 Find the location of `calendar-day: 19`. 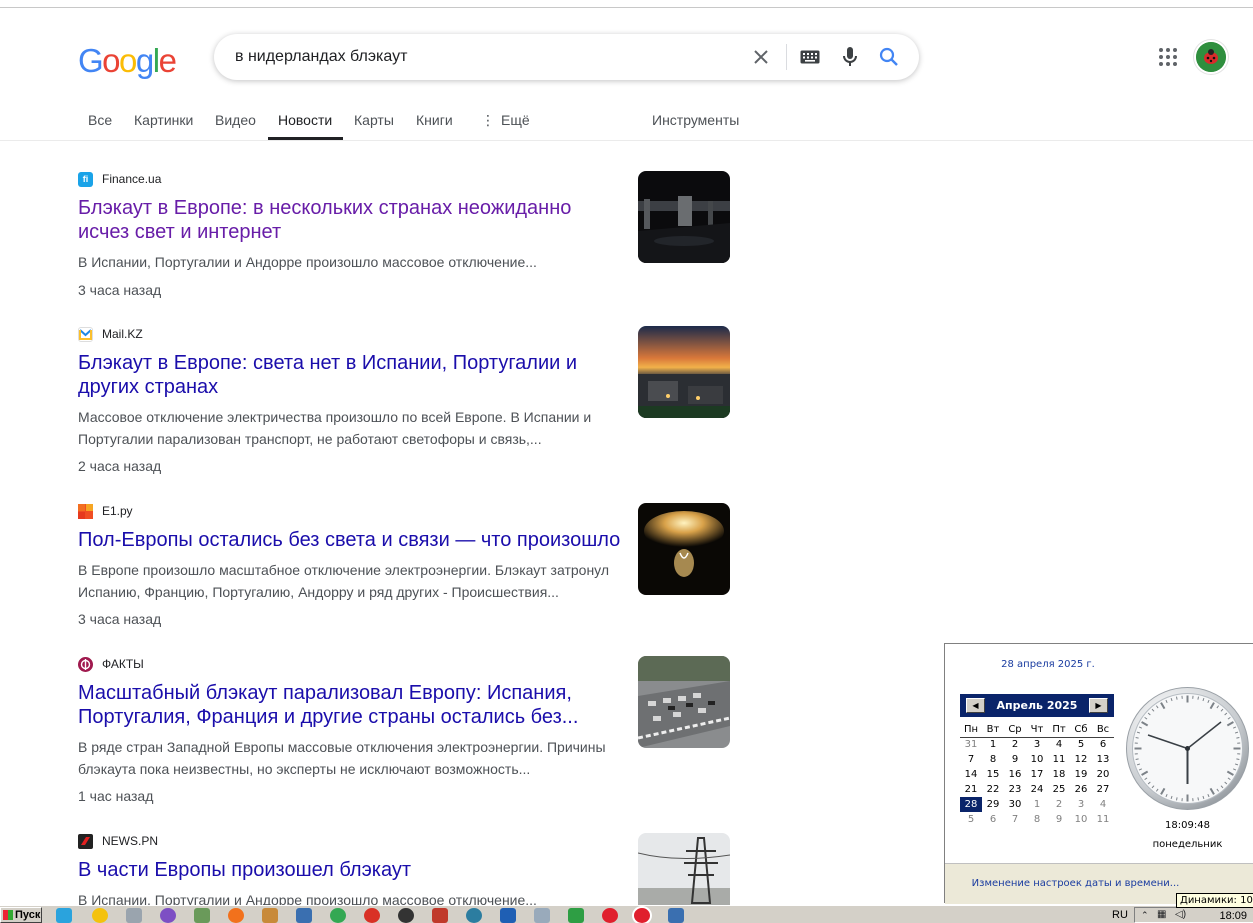

calendar-day: 19 is located at coordinates (1081, 774).